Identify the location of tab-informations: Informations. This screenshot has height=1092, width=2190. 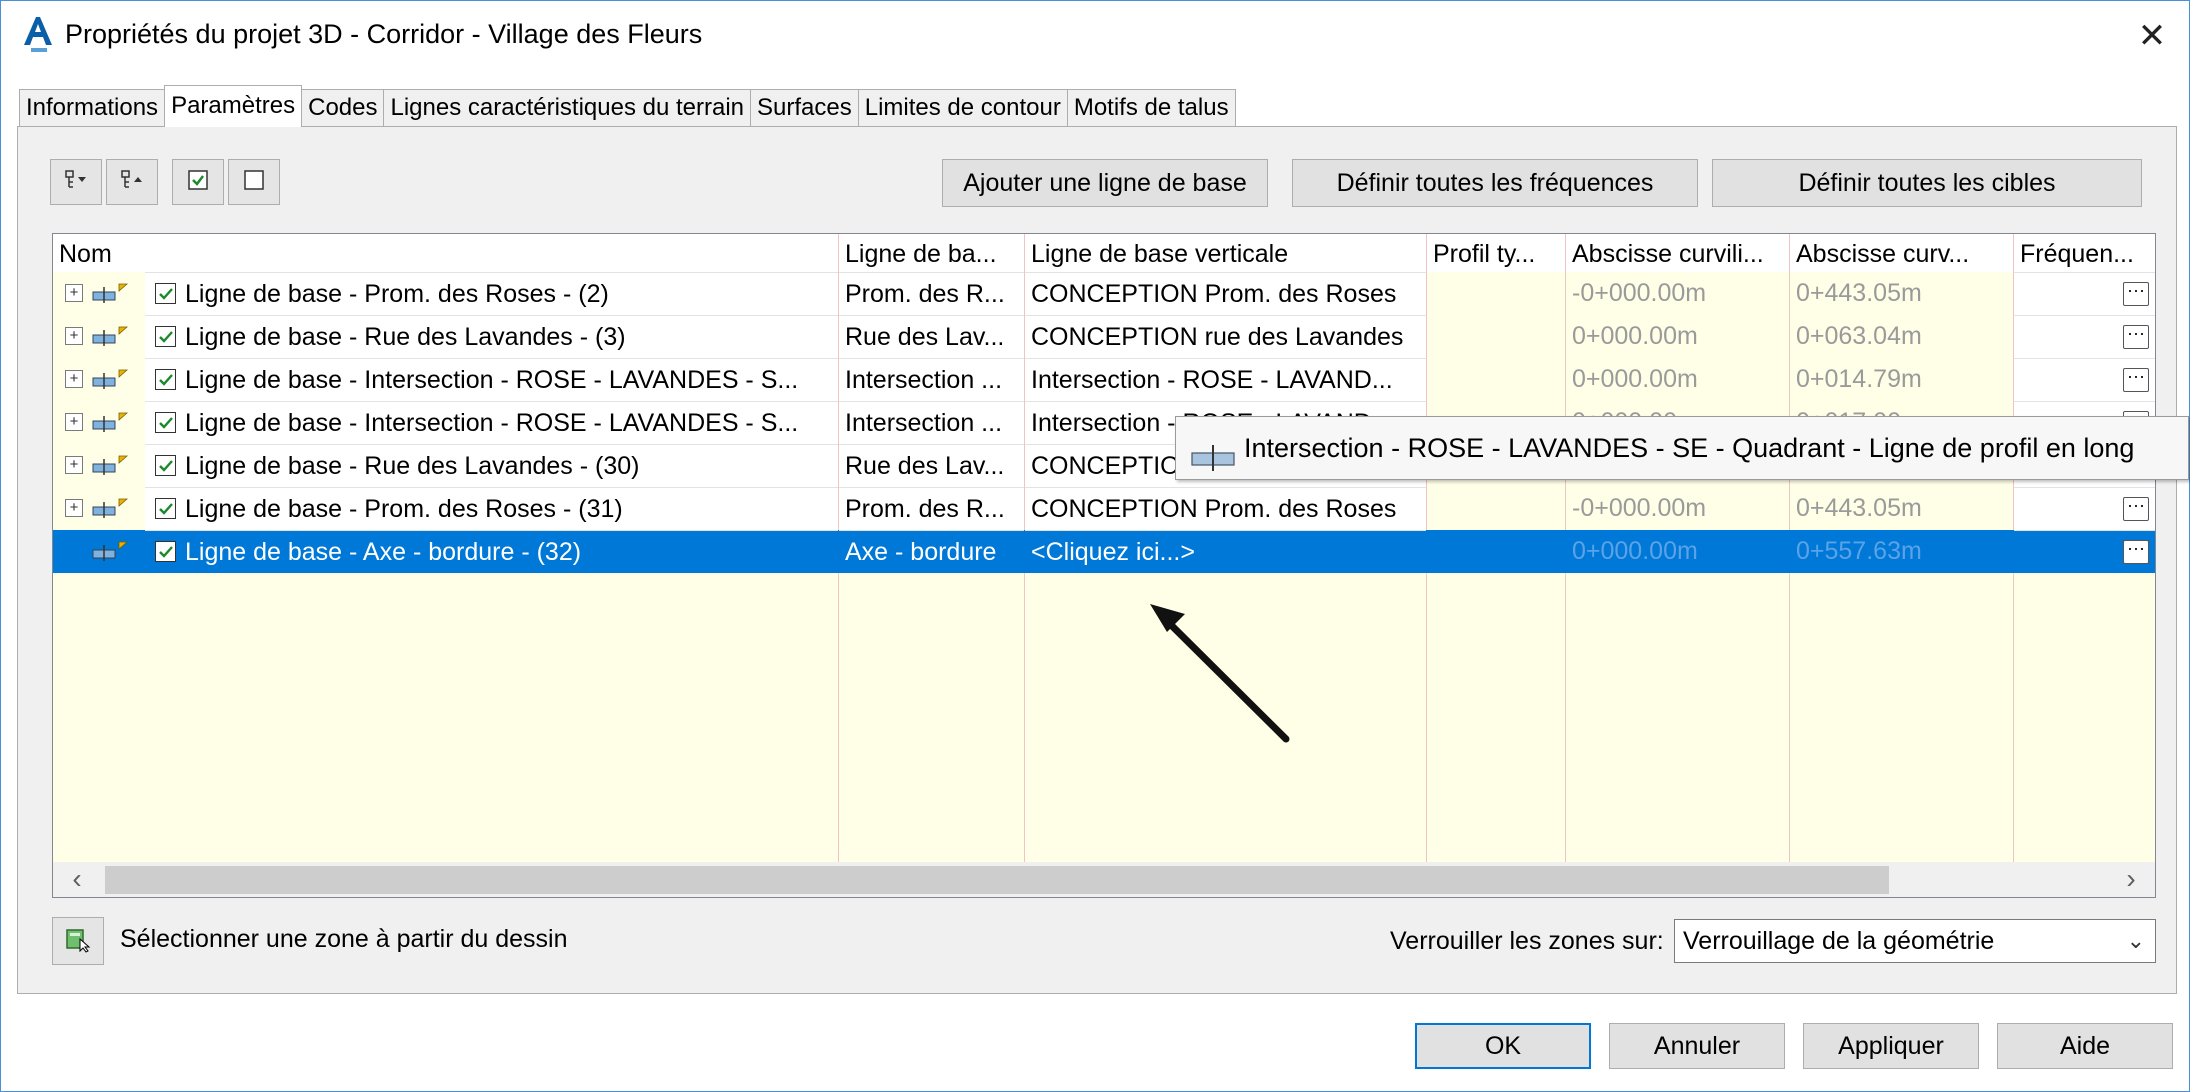
(92, 108).